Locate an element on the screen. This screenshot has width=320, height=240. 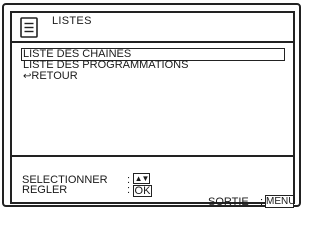
up-down-arrows-key-icon: ▲▼ is located at coordinates (141, 178).